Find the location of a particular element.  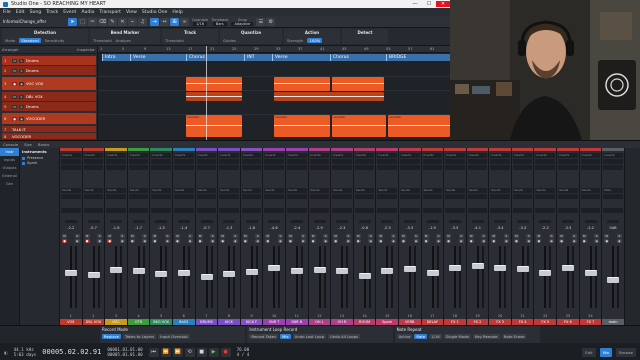

menu-event: Event is located at coordinates (69, 12).